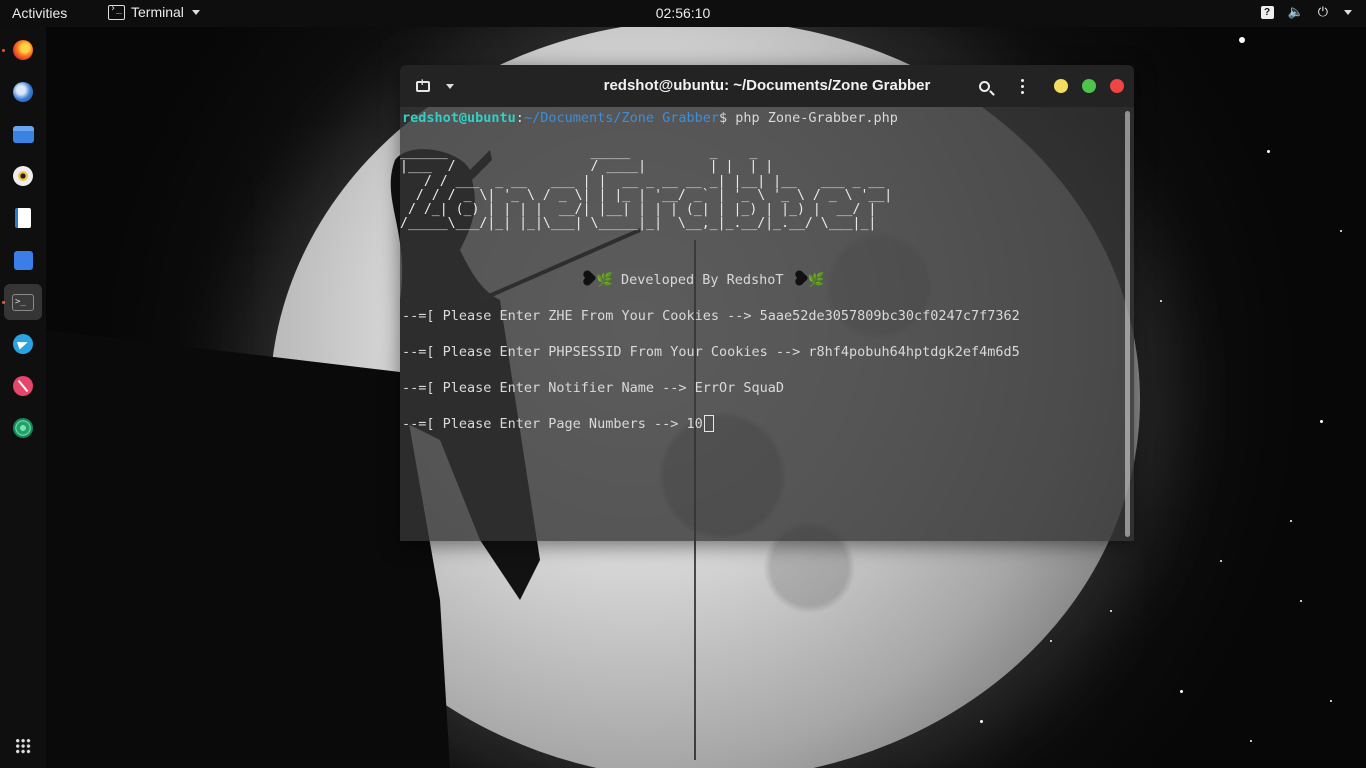 This screenshot has width=1366, height=768. Describe the element at coordinates (1061, 86) in the screenshot. I see `minimize-button` at that location.